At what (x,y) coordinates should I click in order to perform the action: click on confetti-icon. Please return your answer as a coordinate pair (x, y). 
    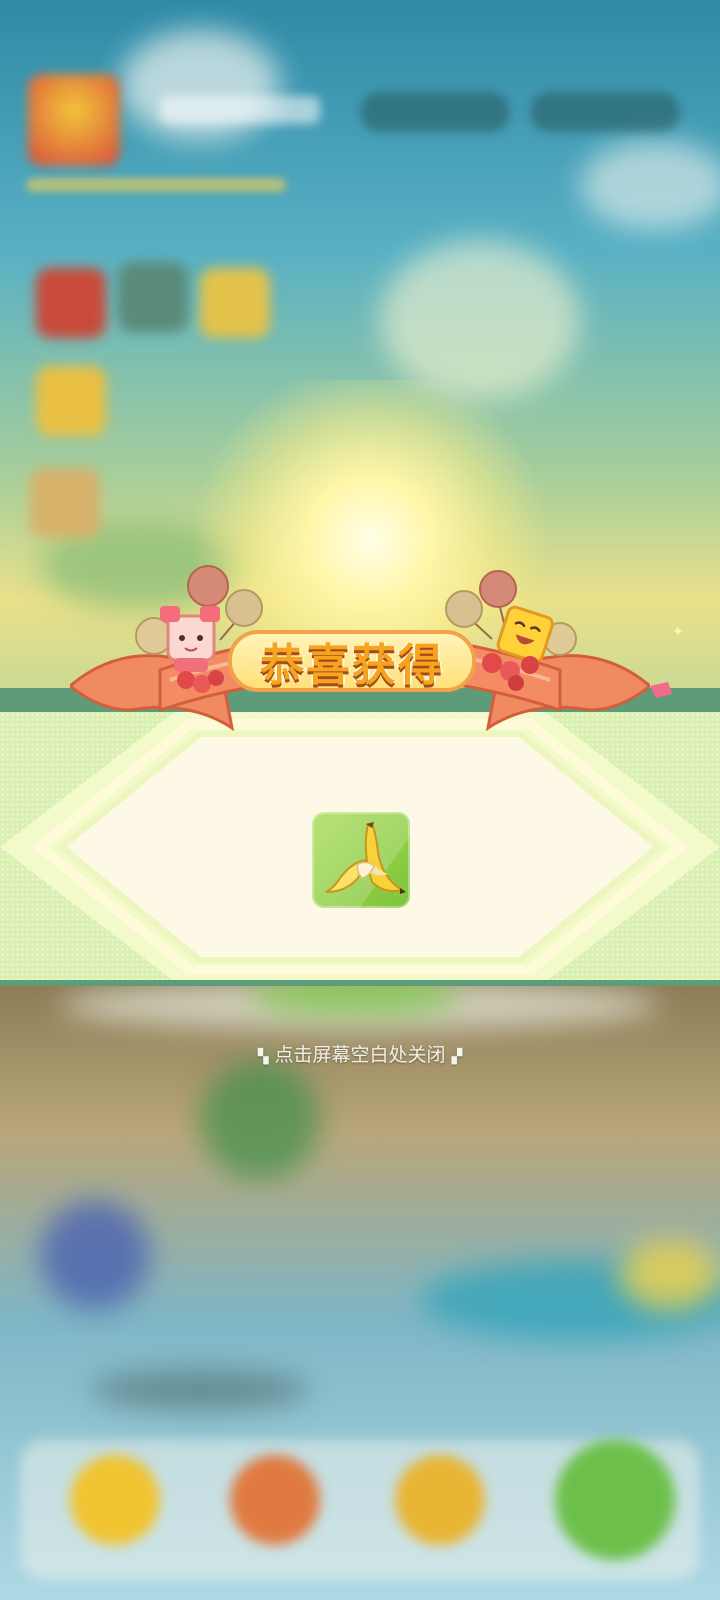
    Looking at the image, I should click on (661, 690).